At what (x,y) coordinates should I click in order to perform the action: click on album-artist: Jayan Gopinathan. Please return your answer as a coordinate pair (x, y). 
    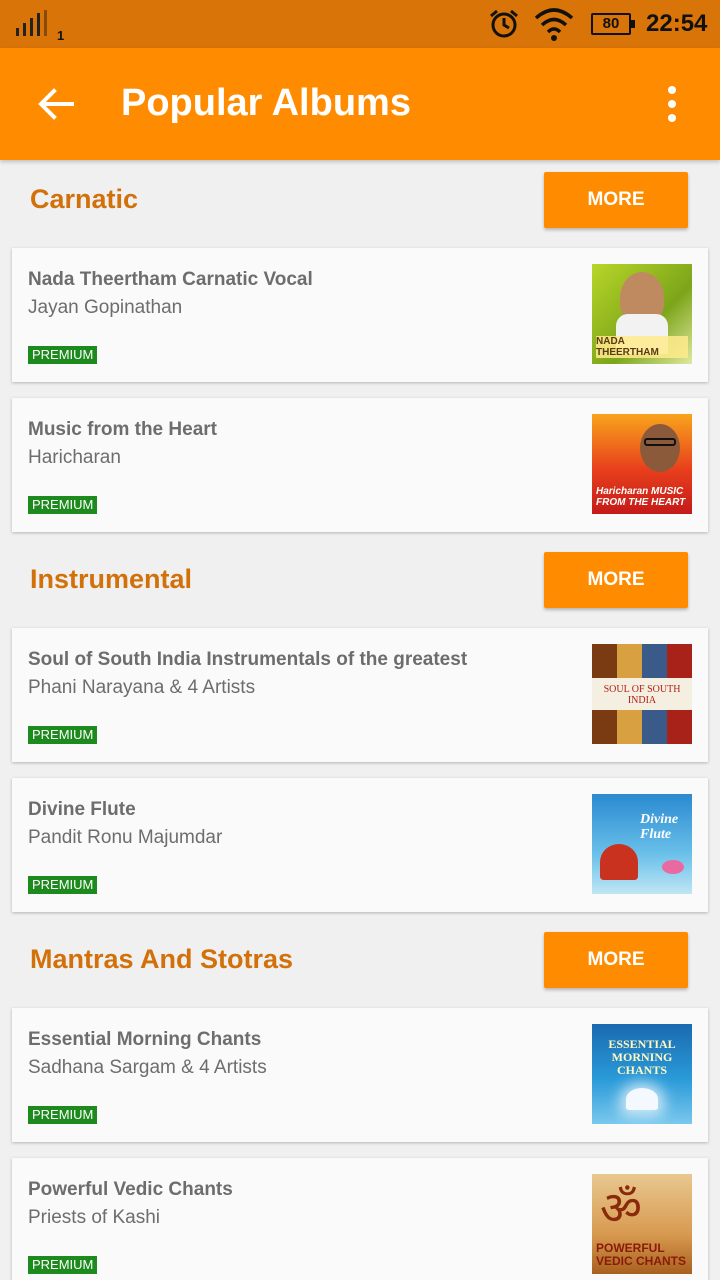
    Looking at the image, I should click on (105, 307).